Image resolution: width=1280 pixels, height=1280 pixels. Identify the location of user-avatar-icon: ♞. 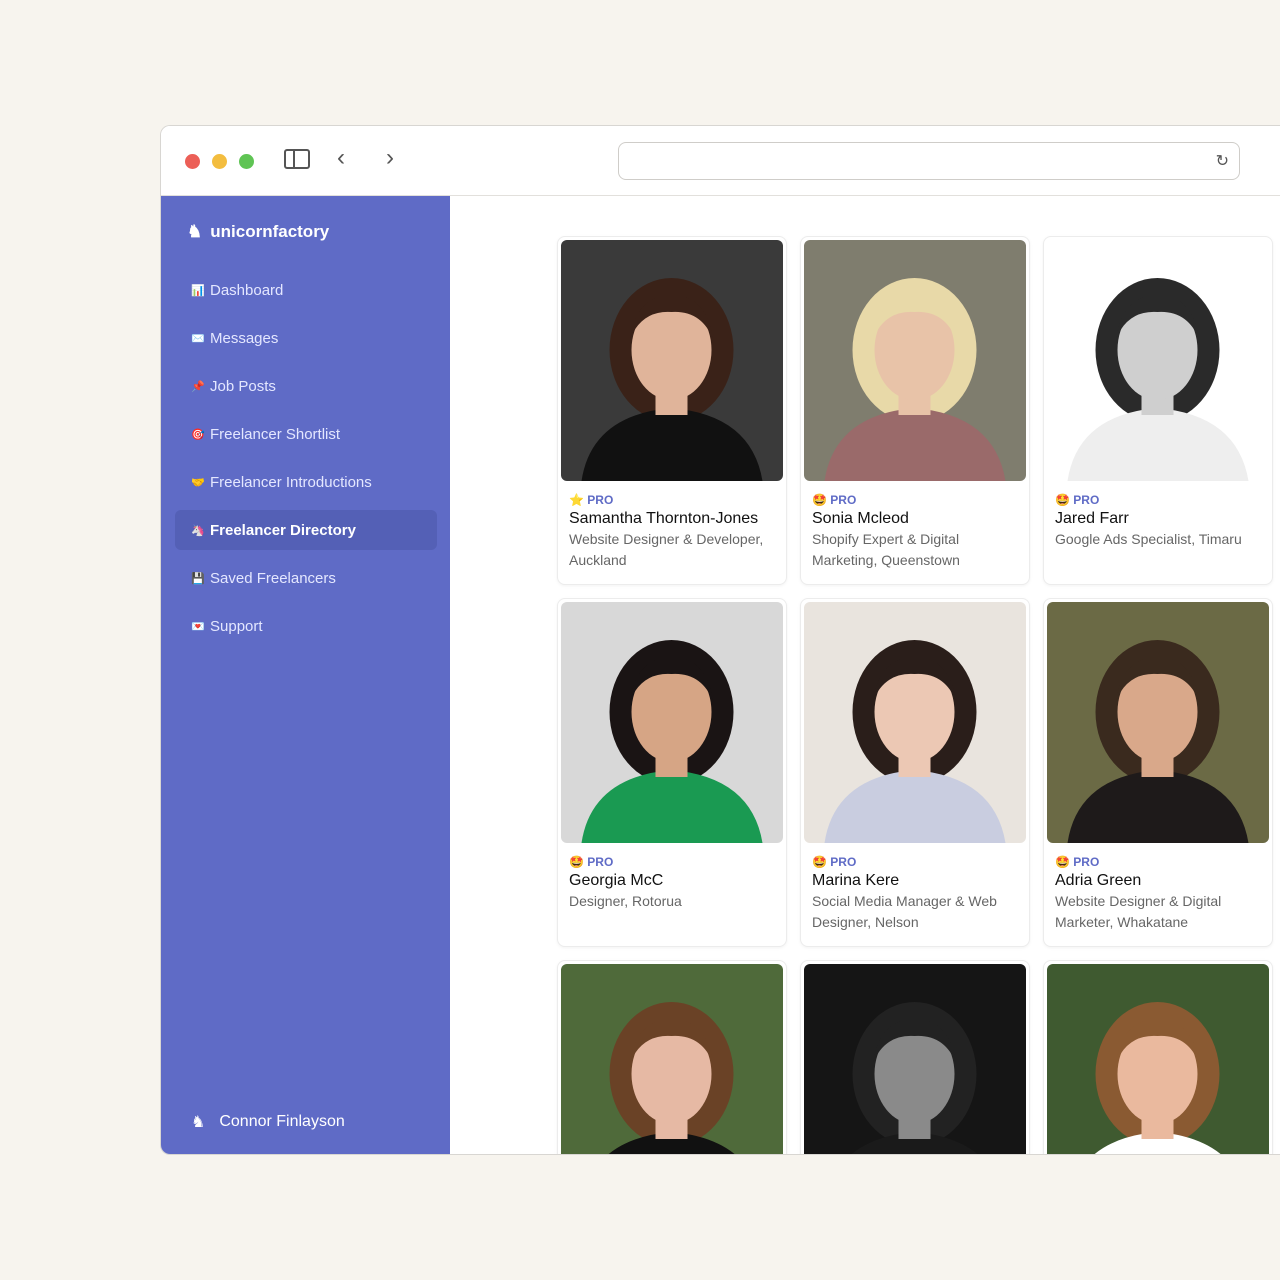
(198, 1122).